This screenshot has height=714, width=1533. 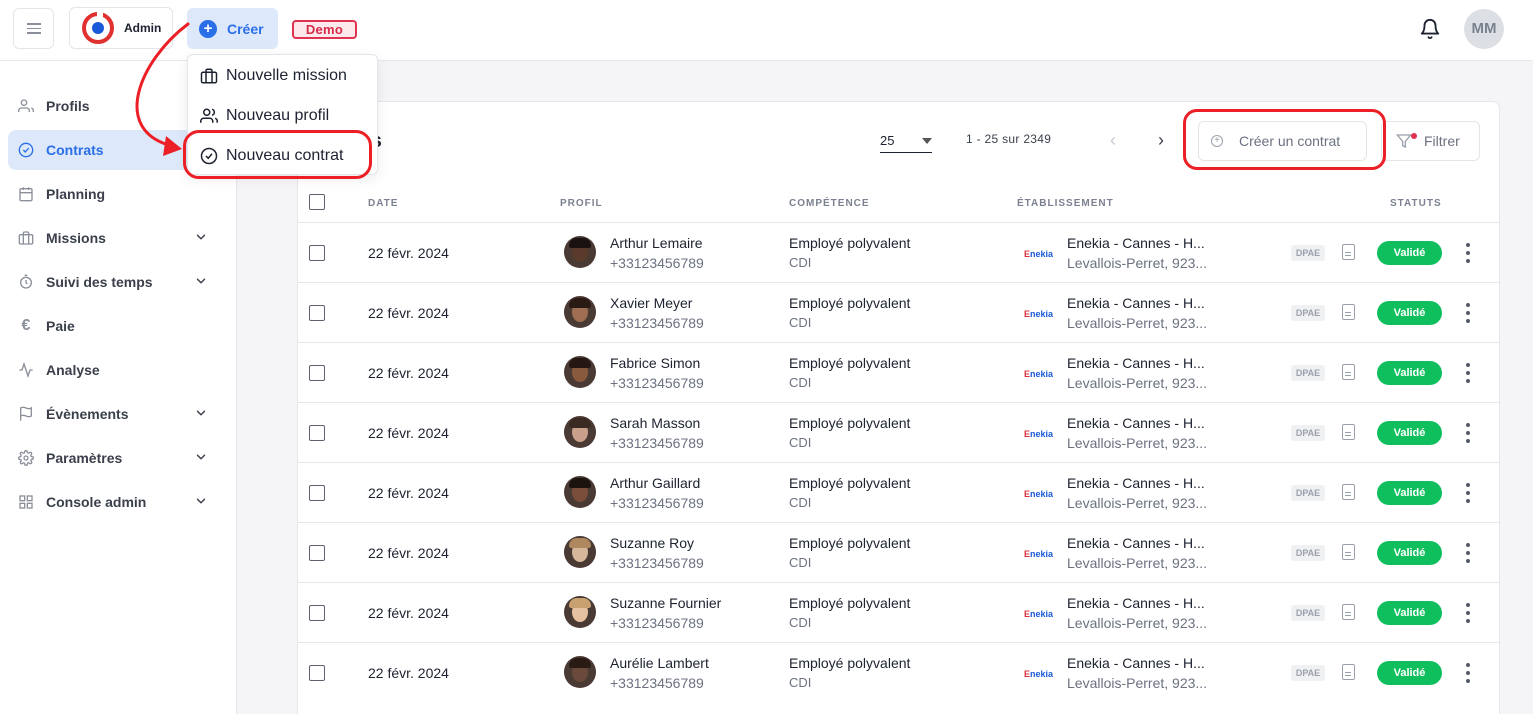 I want to click on menu-item-new-mission: Nouvelle mission, so click(x=273, y=76).